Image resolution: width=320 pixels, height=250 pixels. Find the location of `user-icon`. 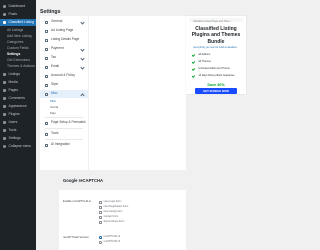

user-icon is located at coordinates (46, 76).